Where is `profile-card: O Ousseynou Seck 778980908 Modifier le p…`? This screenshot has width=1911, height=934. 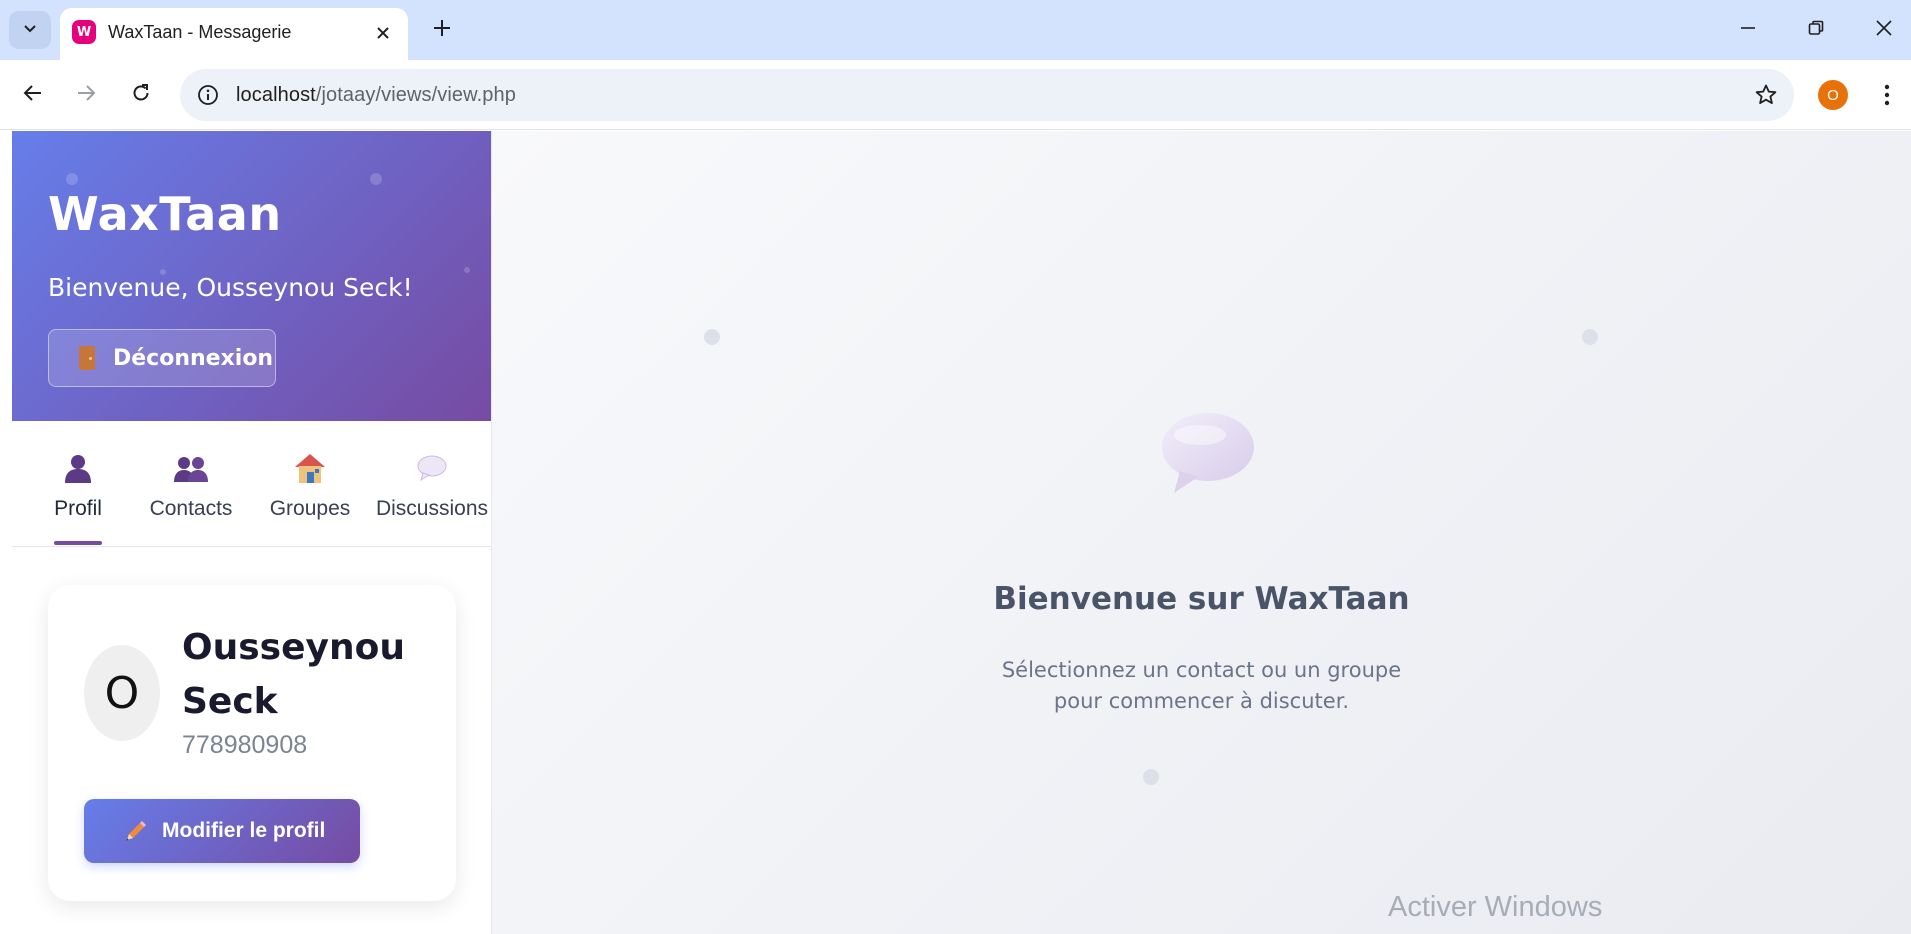
profile-card: O Ousseynou Seck 778980908 Modifier le p… is located at coordinates (252, 743).